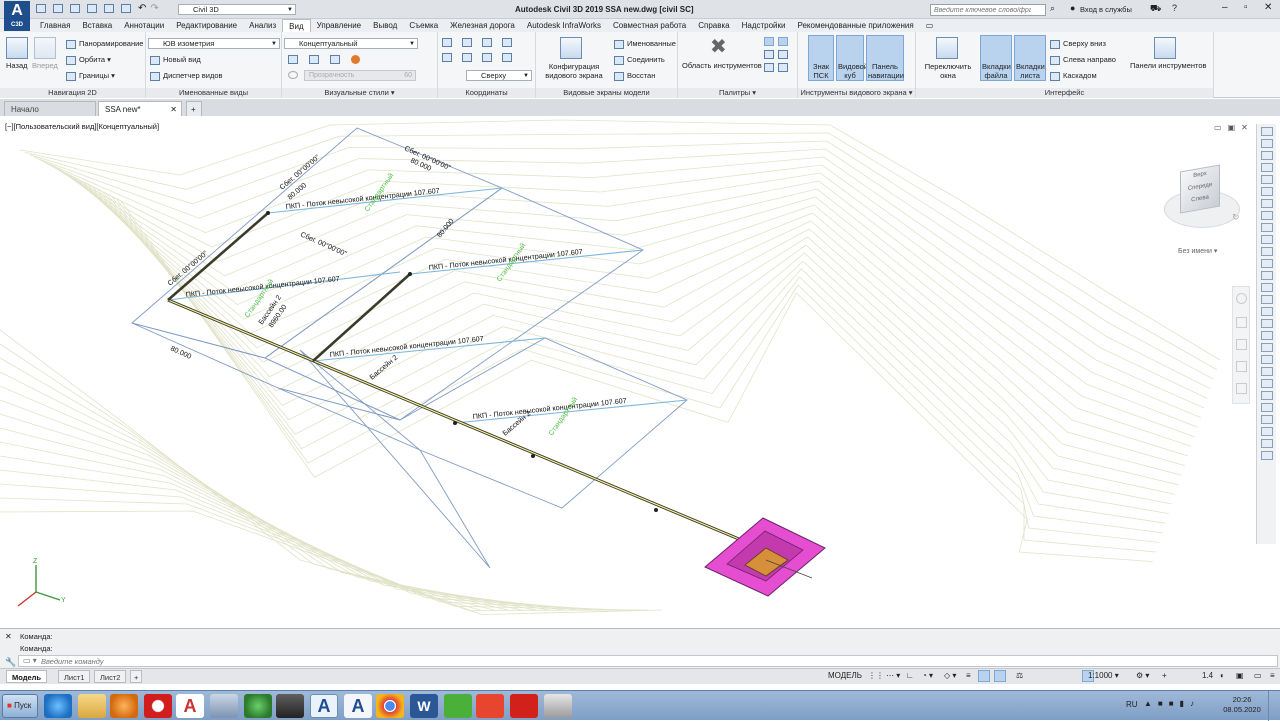  Describe the element at coordinates (314, 59) in the screenshot. I see `shadow-icon` at that location.